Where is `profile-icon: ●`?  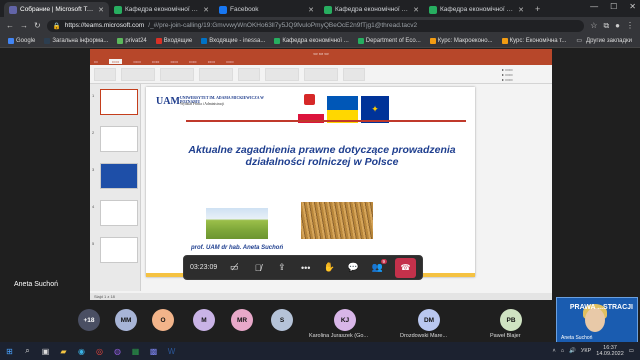 profile-icon: ● is located at coordinates (617, 25).